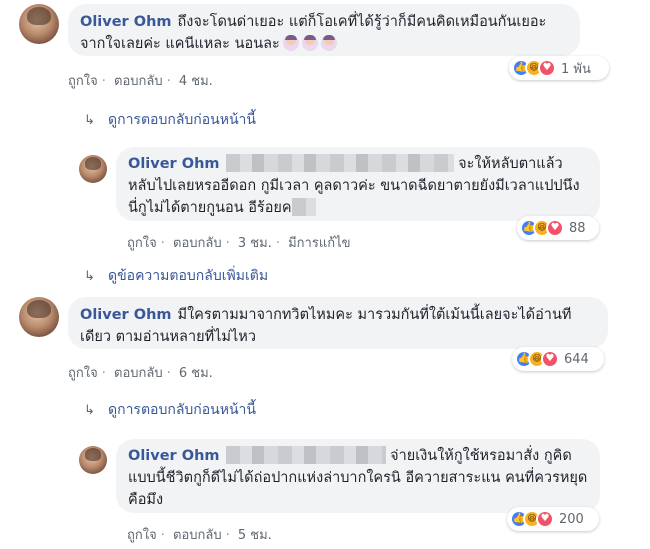 This screenshot has width=650, height=549. I want to click on reaction-summary: 👍 😆 ♥ 644, so click(558, 359).